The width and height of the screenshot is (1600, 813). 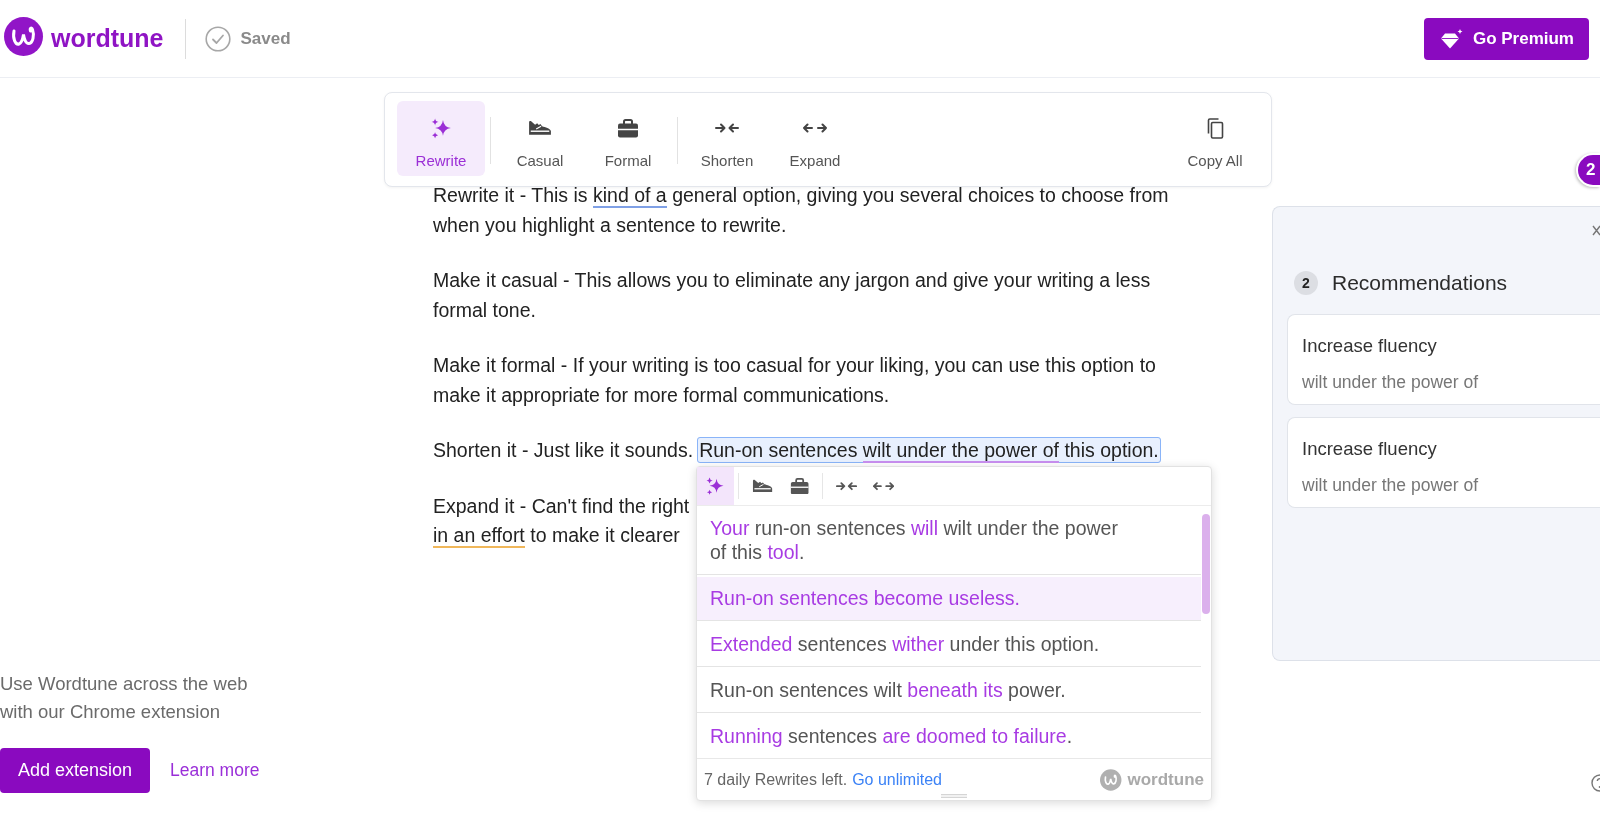 I want to click on paragraph: Expand it - Can't find the right in an effort to make it clearer, so click(x=561, y=521).